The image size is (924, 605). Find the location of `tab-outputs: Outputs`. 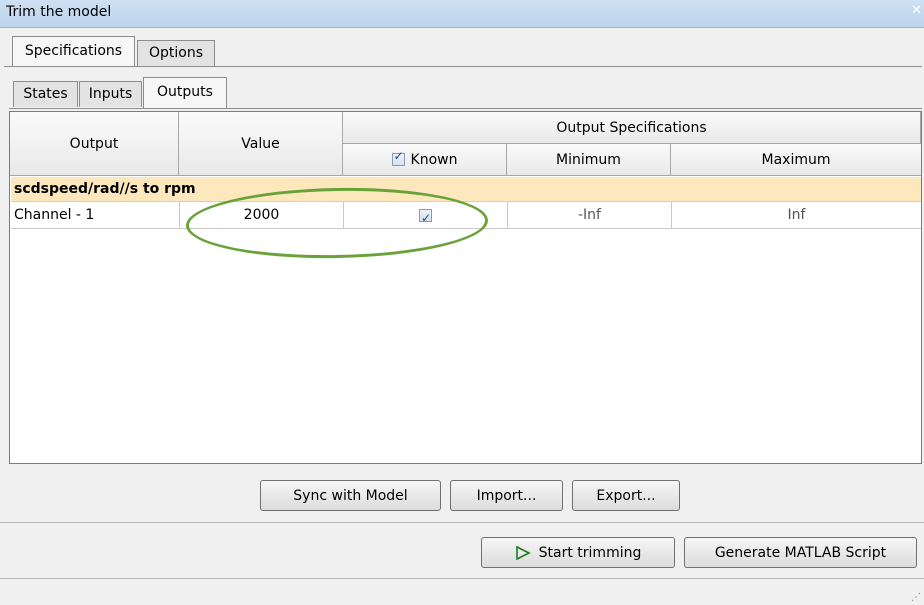

tab-outputs: Outputs is located at coordinates (185, 92).